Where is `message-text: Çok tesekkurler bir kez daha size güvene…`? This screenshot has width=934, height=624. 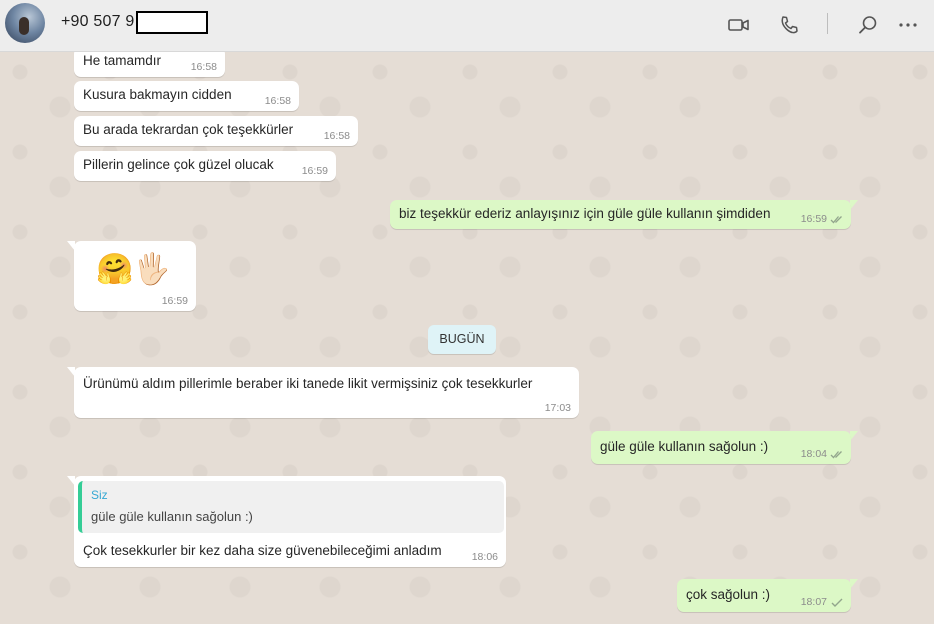 message-text: Çok tesekkurler bir kez daha size güvene… is located at coordinates (262, 550).